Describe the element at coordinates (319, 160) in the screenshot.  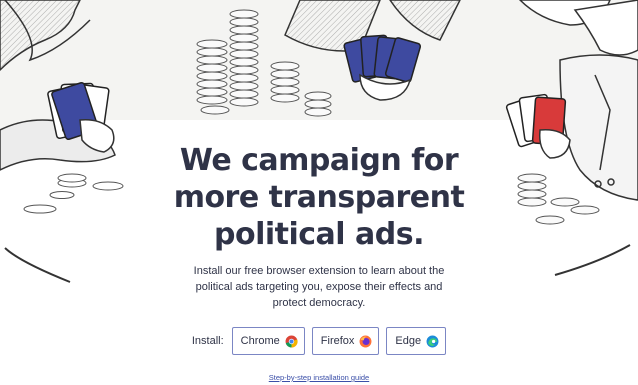
I see `headline-line-1: We campaign for` at that location.